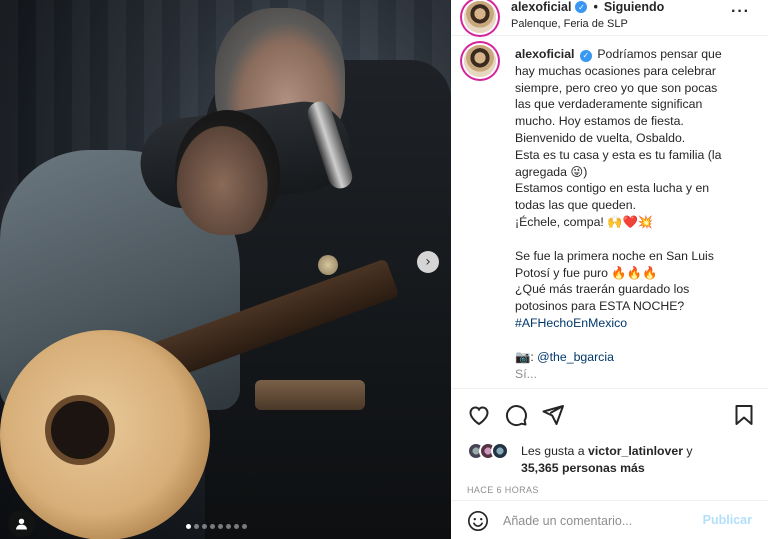 This screenshot has height=539, width=768. I want to click on heart-icon, so click(479, 415).